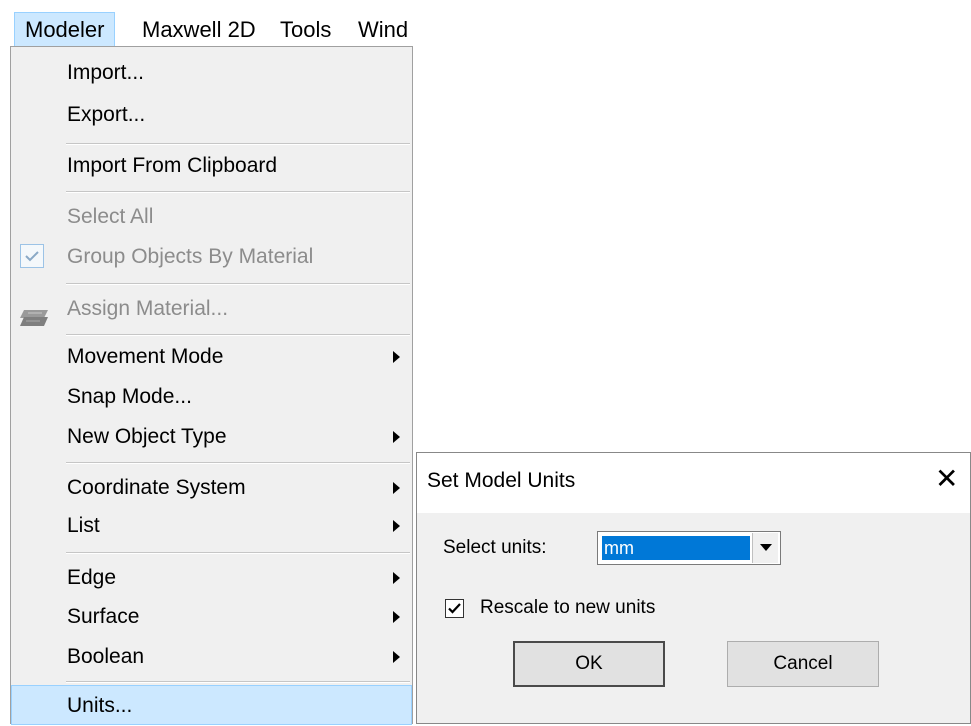 This screenshot has width=971, height=726. Describe the element at coordinates (211, 217) in the screenshot. I see `menu-item-select-all: Select All` at that location.